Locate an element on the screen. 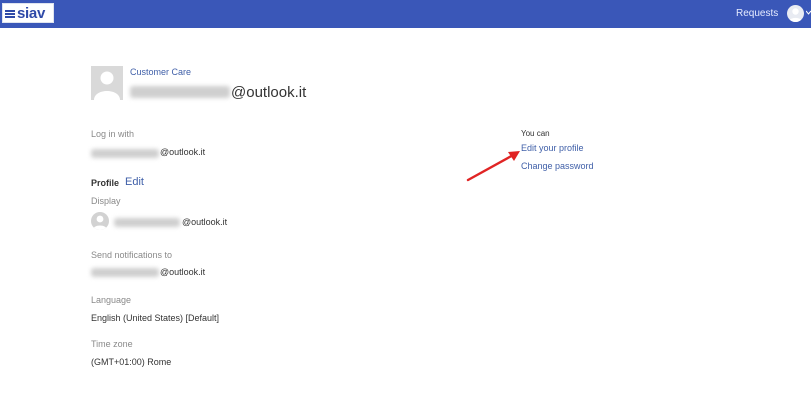 The height and width of the screenshot is (401, 811). change-password-link: Change password is located at coordinates (557, 166).